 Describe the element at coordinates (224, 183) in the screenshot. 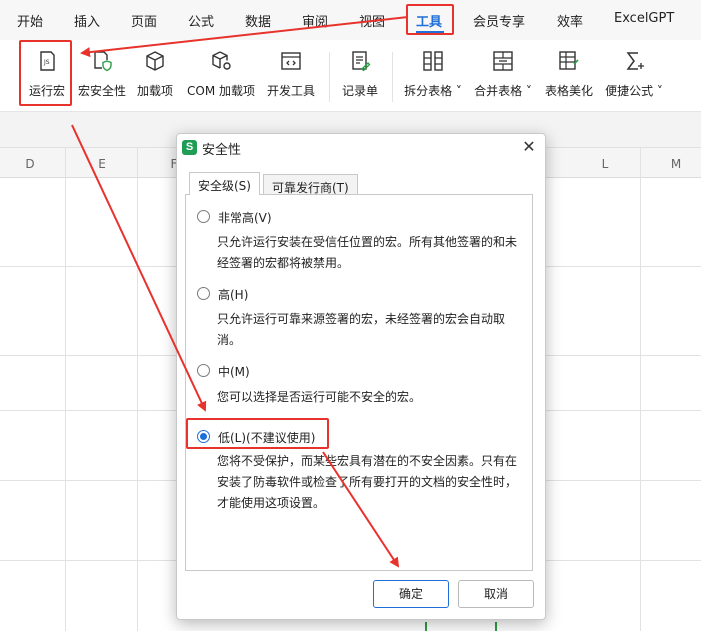

I see `tab-security-level: 安全级(S)` at that location.